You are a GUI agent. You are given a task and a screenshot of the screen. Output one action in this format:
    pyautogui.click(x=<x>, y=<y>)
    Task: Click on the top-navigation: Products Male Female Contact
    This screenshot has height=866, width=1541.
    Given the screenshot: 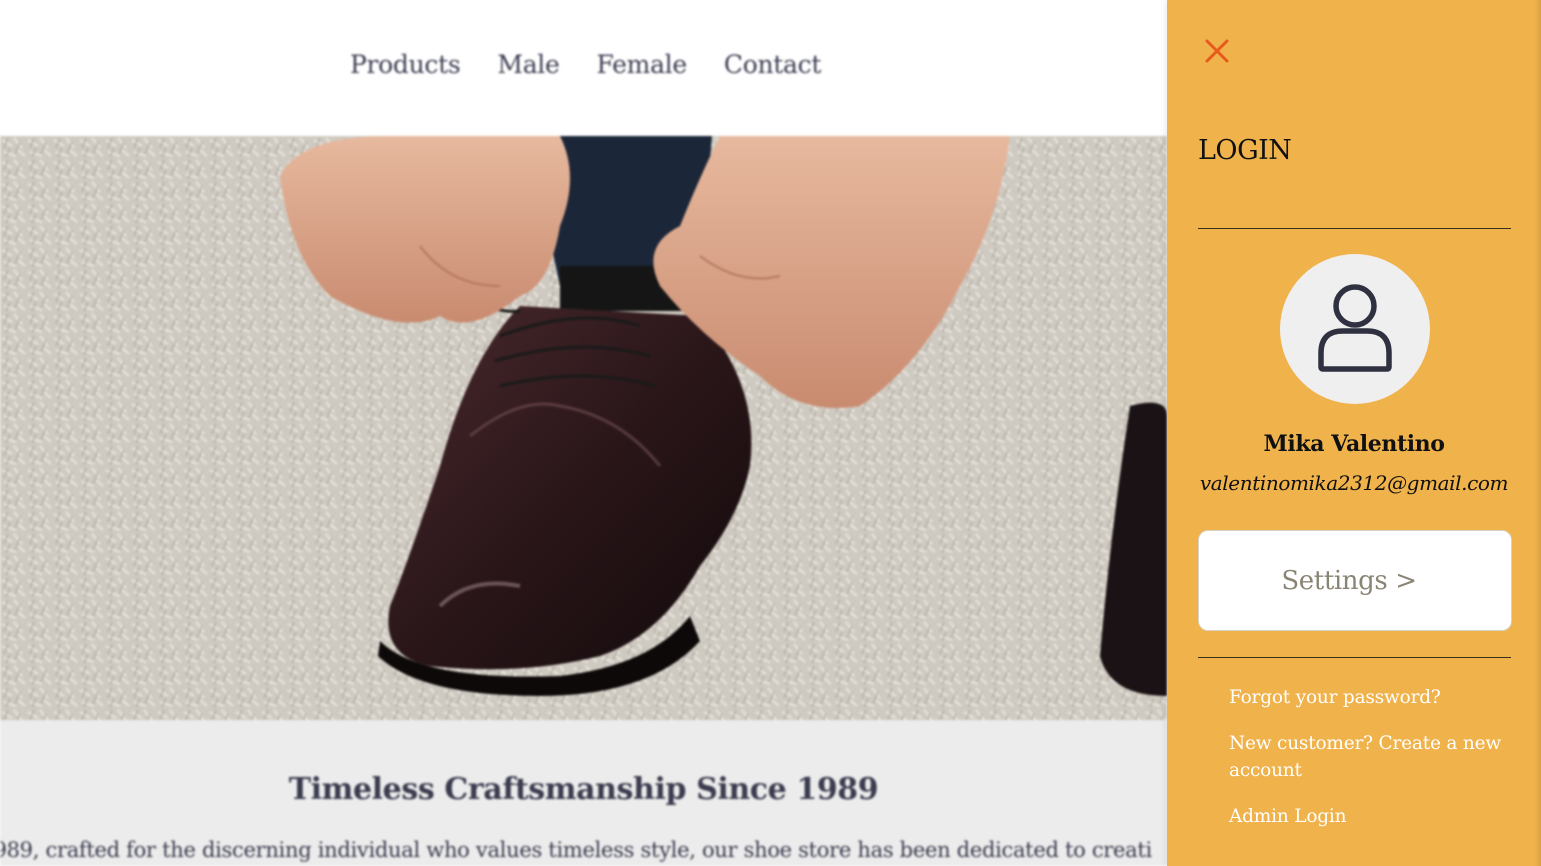 What is the action you would take?
    pyautogui.click(x=583, y=68)
    